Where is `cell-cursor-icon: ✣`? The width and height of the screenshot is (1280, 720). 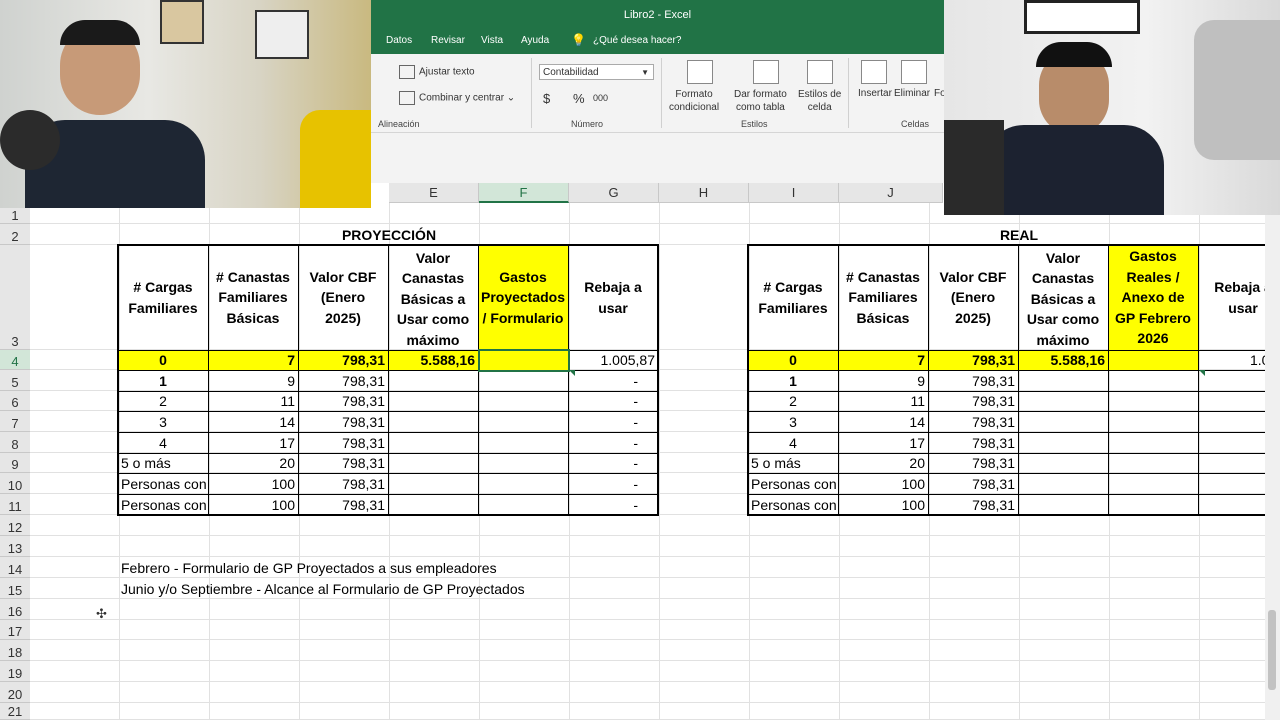
cell-cursor-icon: ✣ is located at coordinates (101, 613).